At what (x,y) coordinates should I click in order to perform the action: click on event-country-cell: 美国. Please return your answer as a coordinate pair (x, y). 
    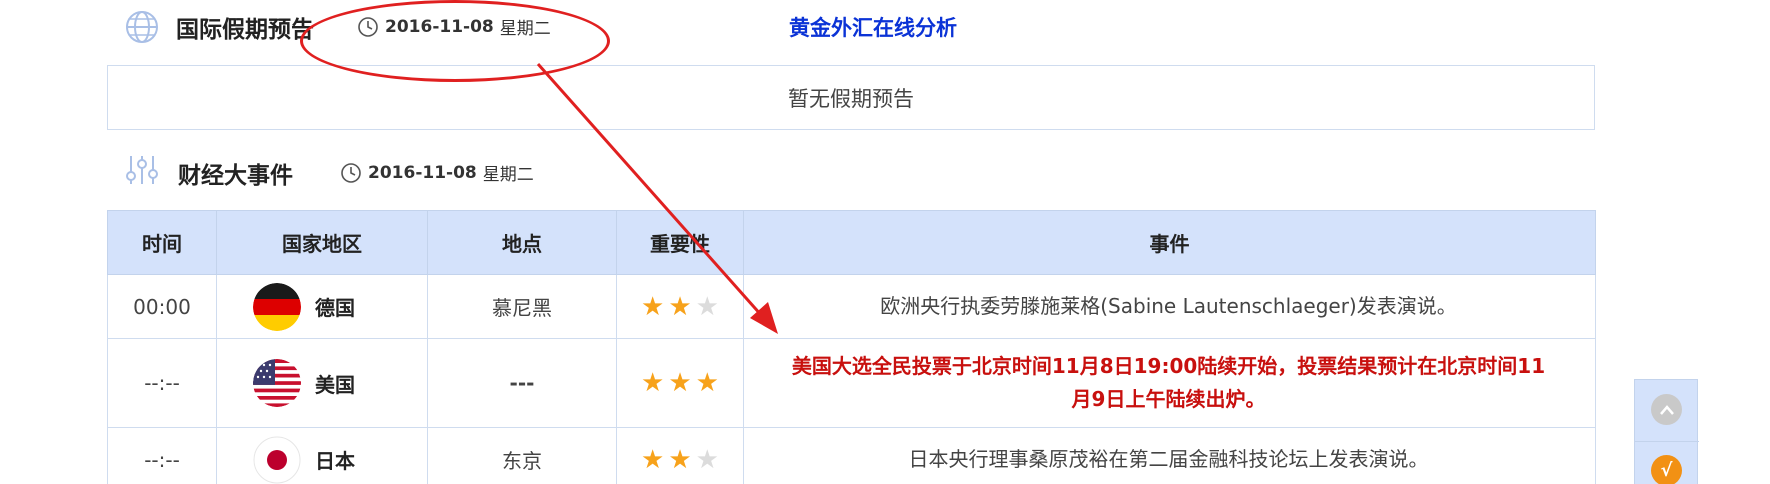
    Looking at the image, I should click on (322, 383).